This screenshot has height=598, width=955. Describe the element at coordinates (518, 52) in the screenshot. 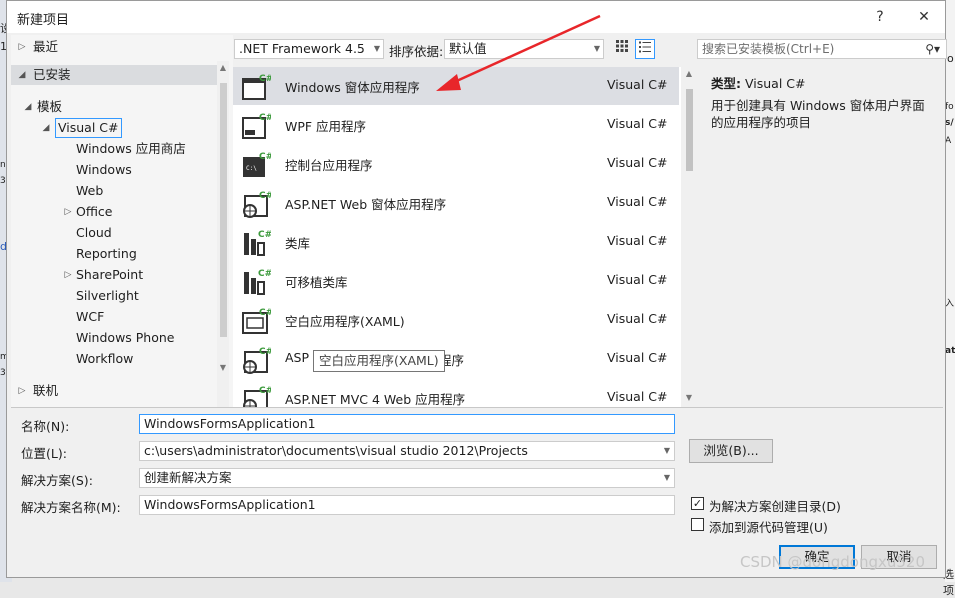

I see `annotation-arrow-icon` at that location.